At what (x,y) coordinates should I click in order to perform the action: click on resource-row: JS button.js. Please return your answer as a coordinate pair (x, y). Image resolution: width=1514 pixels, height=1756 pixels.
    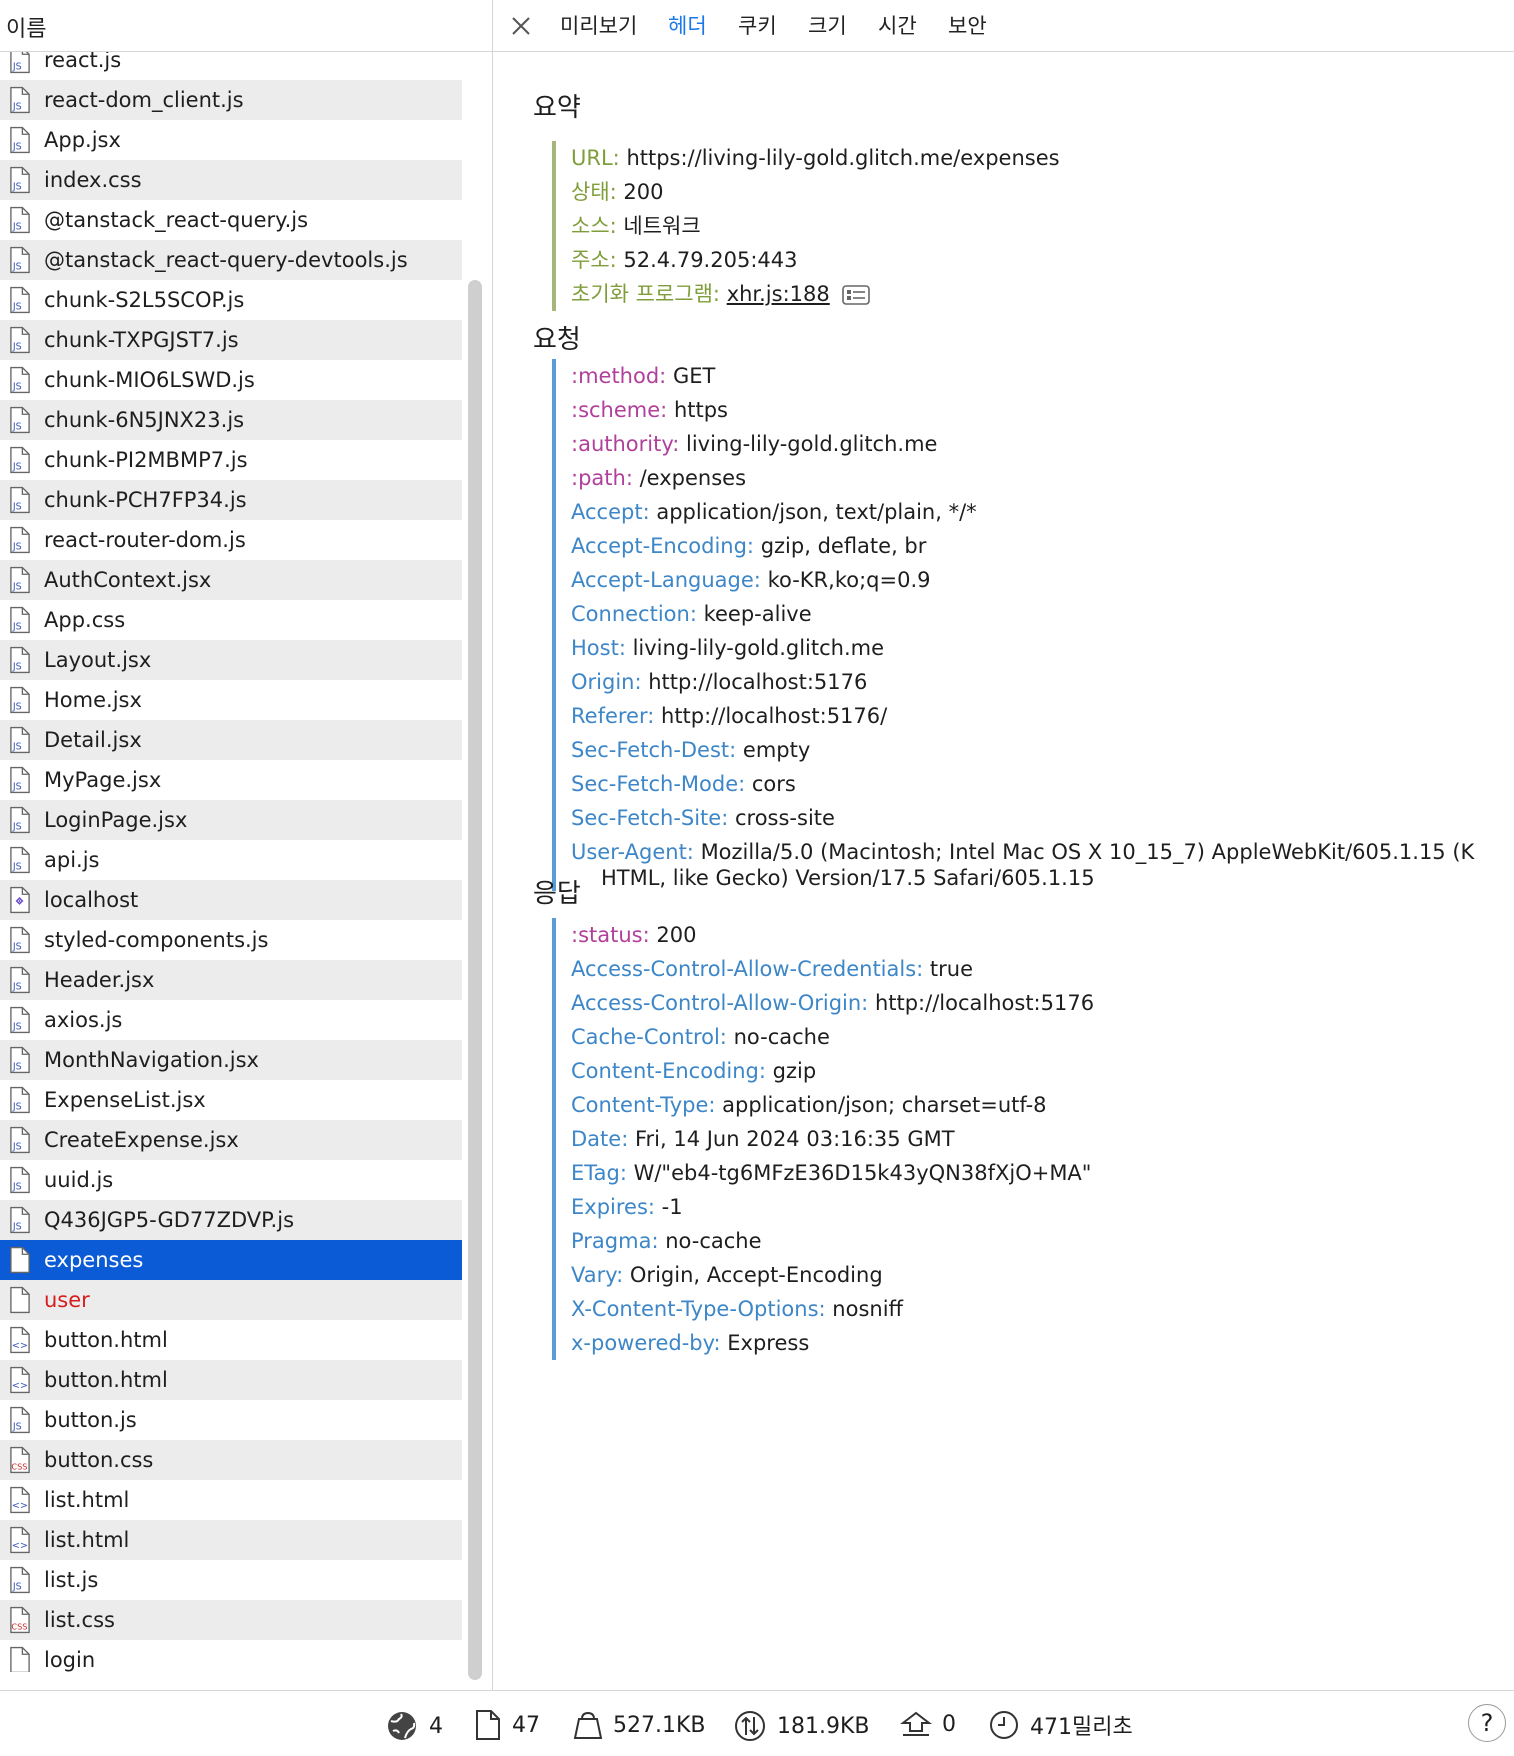
    Looking at the image, I should click on (231, 1420).